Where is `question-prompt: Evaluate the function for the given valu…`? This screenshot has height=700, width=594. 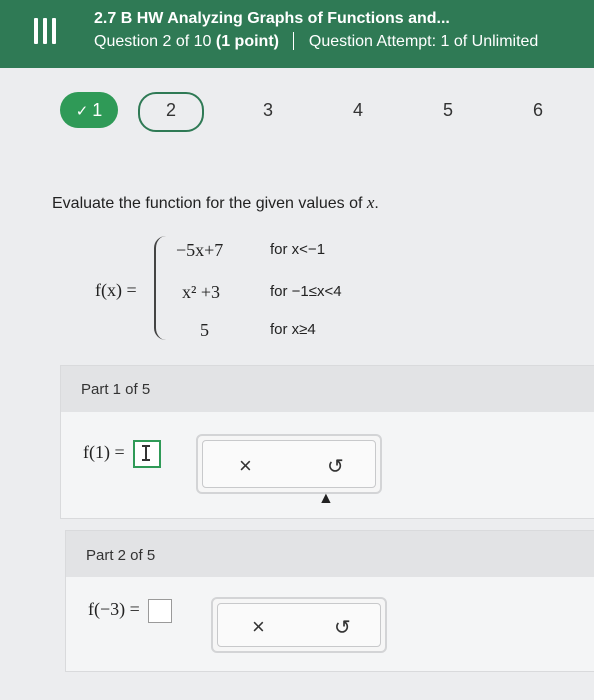 question-prompt: Evaluate the function for the given valu… is located at coordinates (215, 202).